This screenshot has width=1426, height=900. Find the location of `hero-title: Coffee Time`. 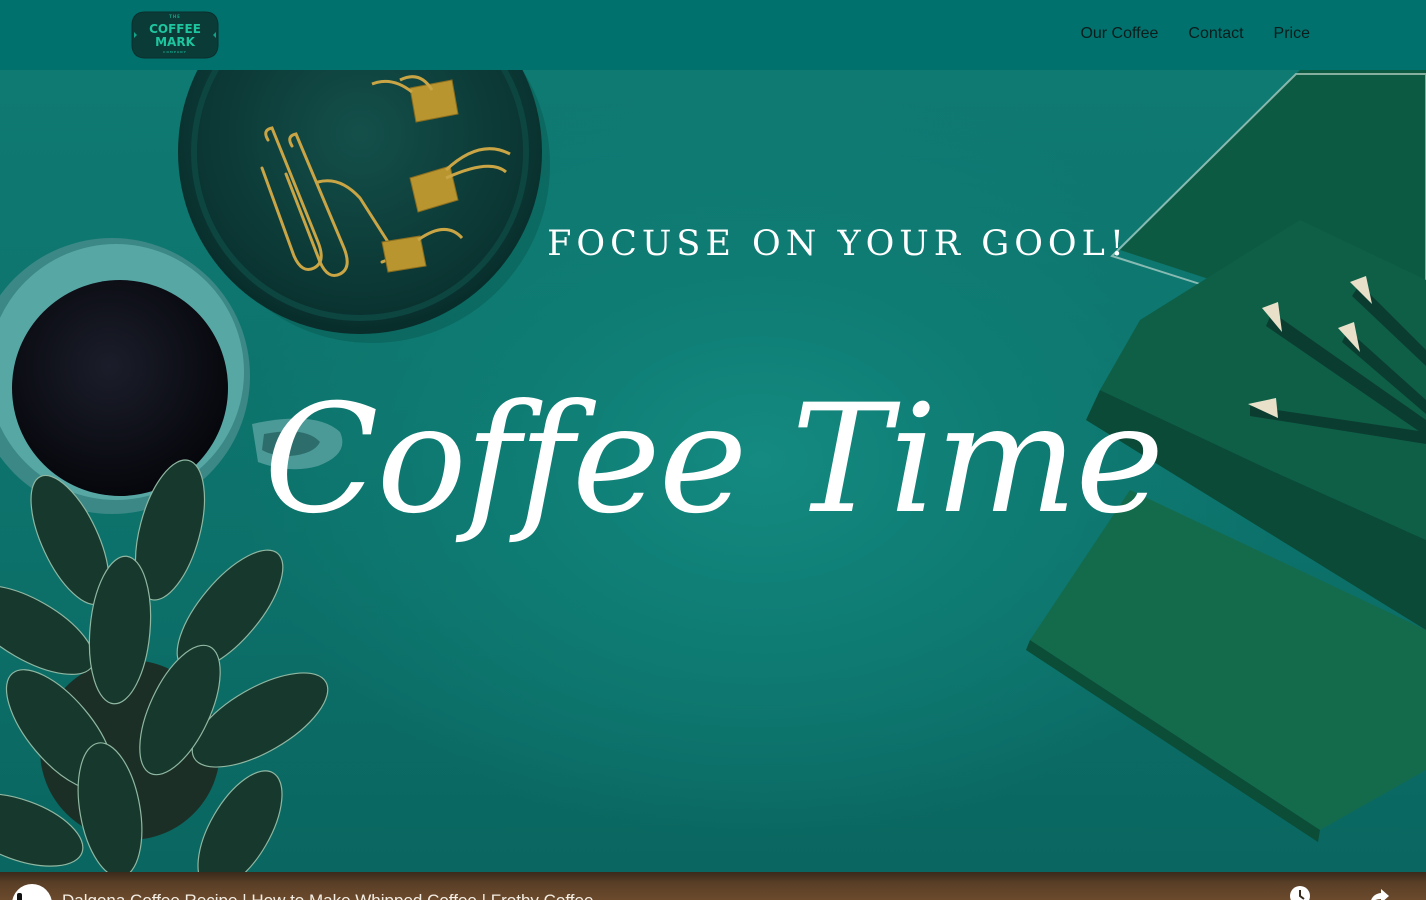

hero-title: Coffee Time is located at coordinates (713, 460).